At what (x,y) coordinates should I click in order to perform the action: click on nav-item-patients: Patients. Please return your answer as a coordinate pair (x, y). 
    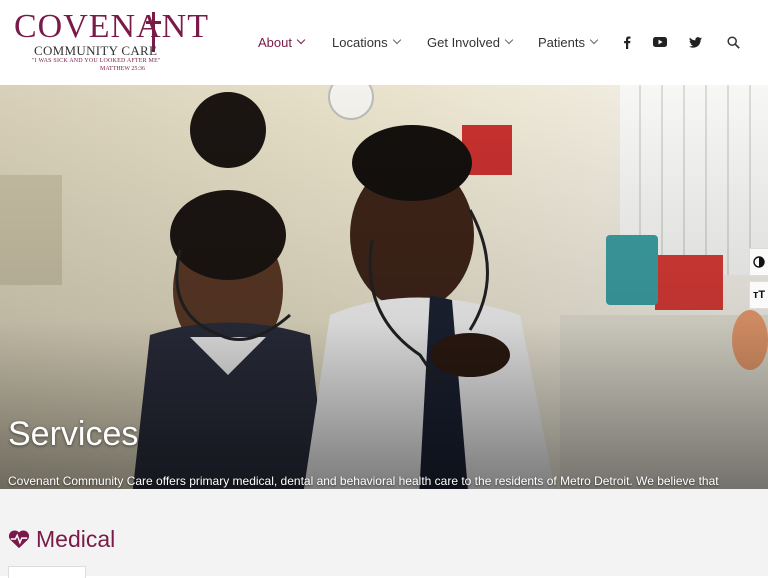
    Looking at the image, I should click on (568, 42).